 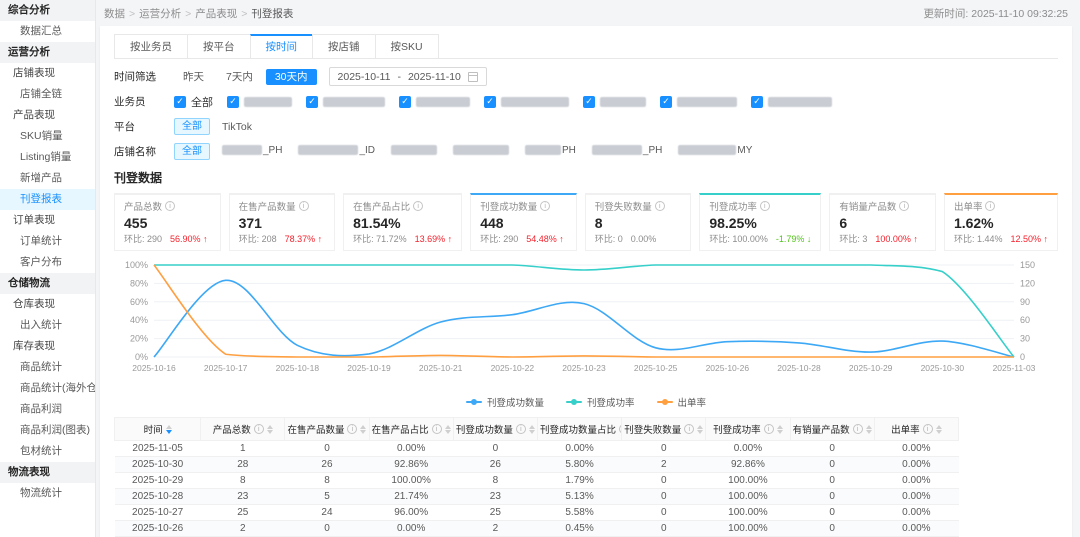 What do you see at coordinates (192, 151) in the screenshot?
I see `shop-all-tag: 全部` at bounding box center [192, 151].